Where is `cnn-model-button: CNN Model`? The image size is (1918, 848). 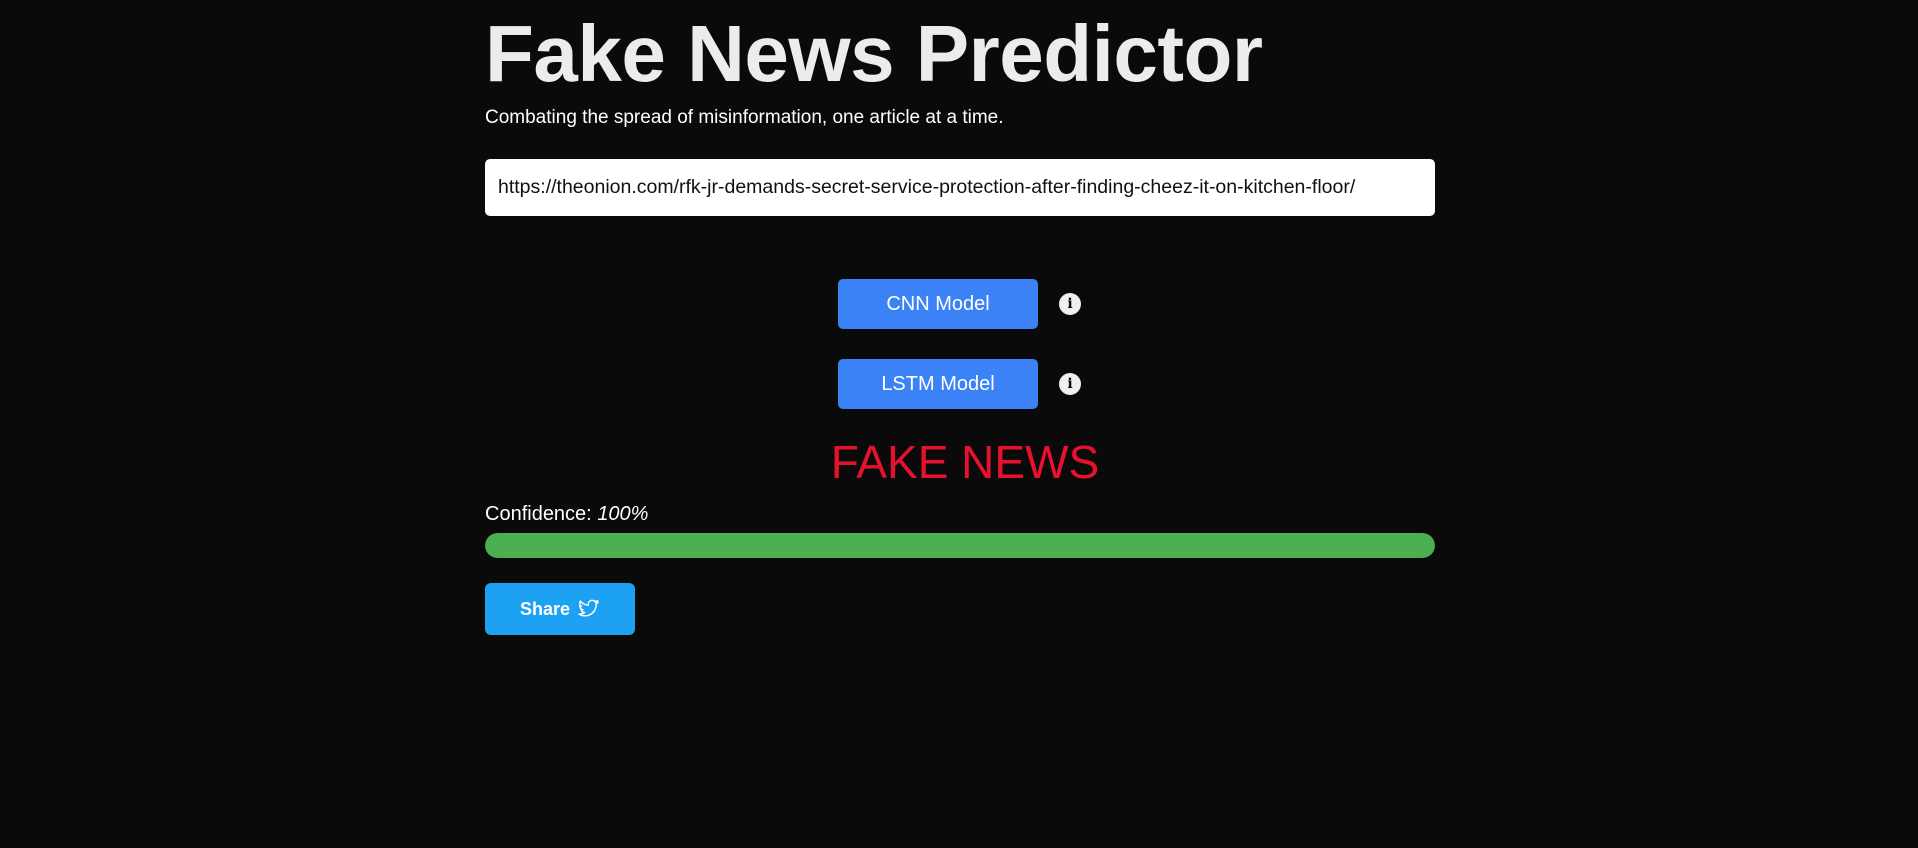
cnn-model-button: CNN Model is located at coordinates (938, 304).